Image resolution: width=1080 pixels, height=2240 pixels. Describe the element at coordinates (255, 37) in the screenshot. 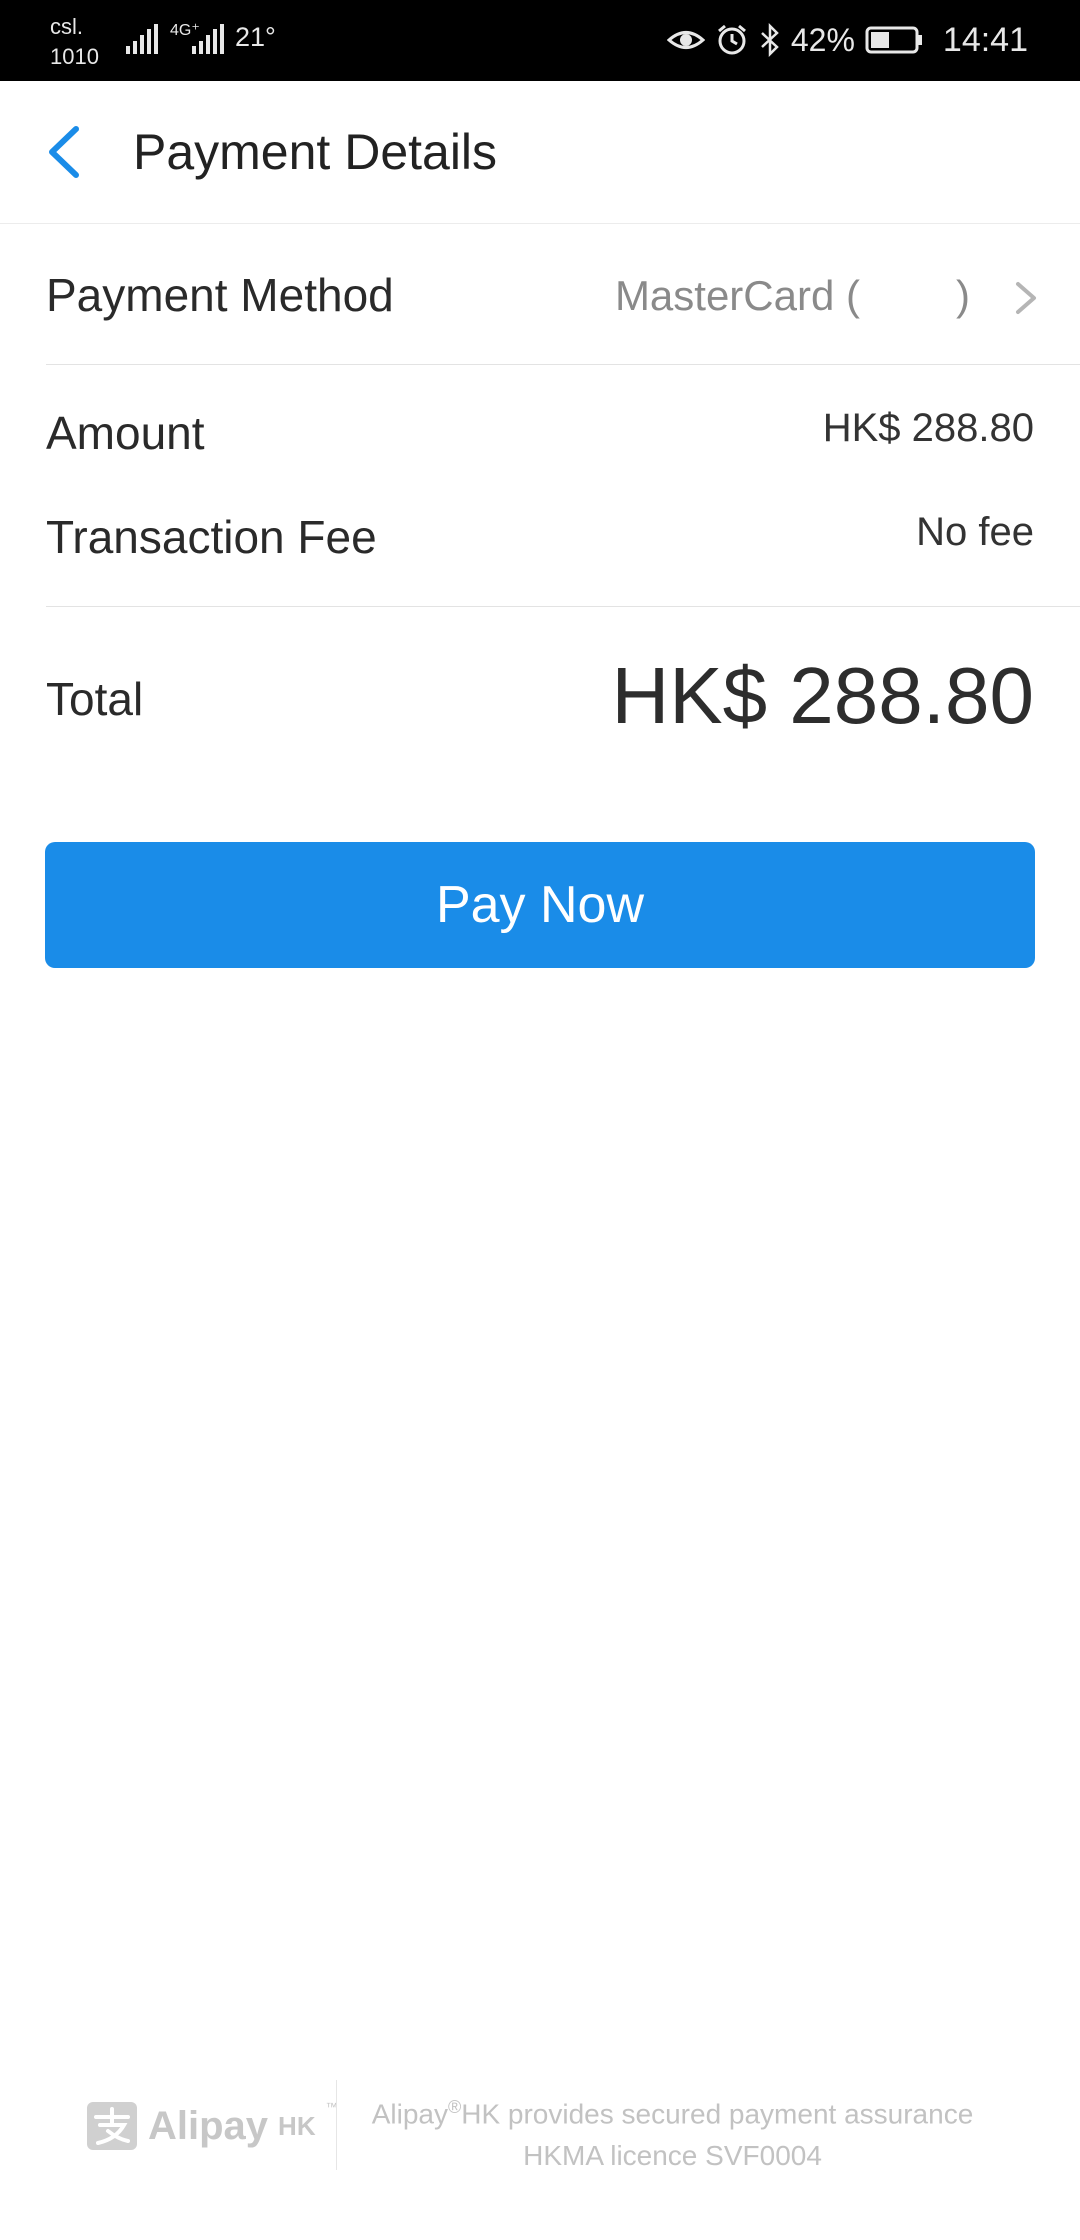

I see `temperature: 21°` at that location.